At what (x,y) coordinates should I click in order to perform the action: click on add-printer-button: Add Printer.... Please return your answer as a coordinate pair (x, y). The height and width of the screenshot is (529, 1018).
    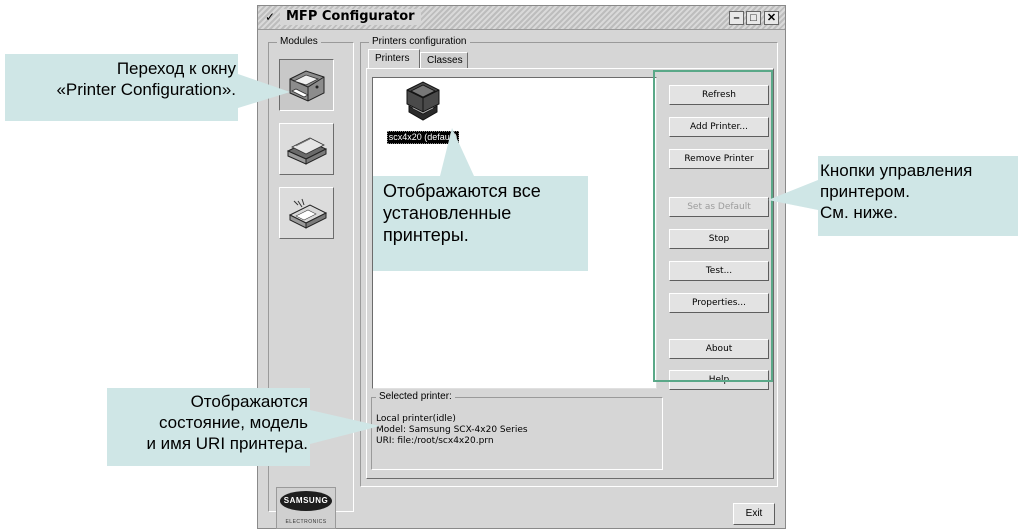
    Looking at the image, I should click on (719, 127).